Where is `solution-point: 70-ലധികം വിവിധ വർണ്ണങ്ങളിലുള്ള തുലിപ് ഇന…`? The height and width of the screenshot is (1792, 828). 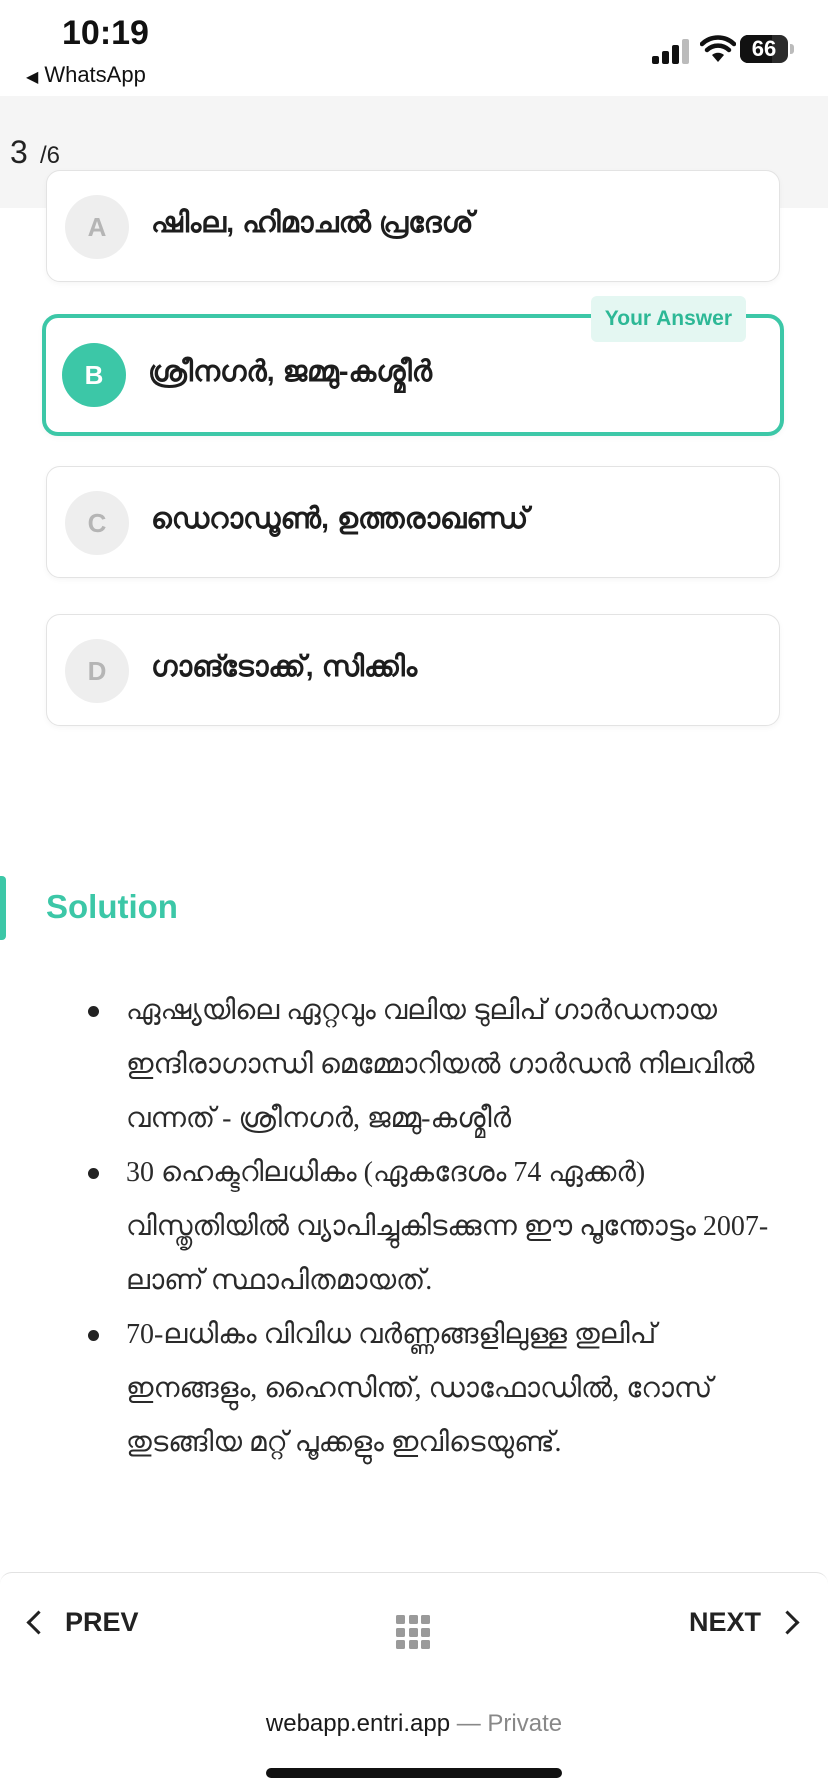
solution-point: 70-ലധികം വിവിധ വർണ്ണങ്ങളിലുള്ള തുലിപ് ഇന… is located at coordinates (438, 1389).